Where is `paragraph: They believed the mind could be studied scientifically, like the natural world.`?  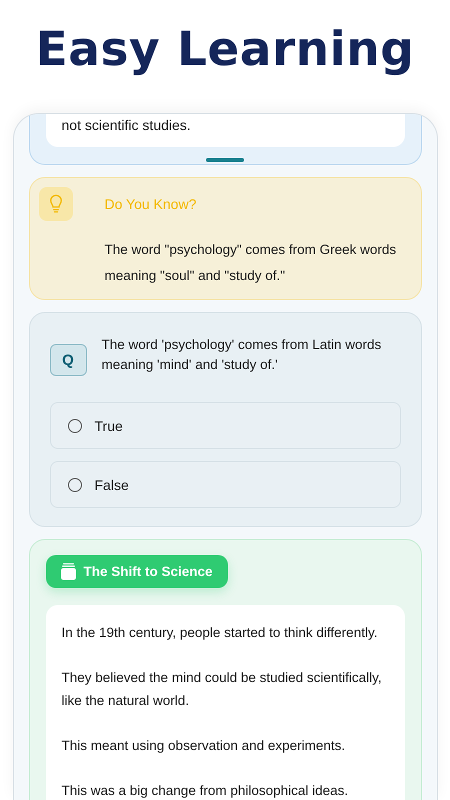
paragraph: They believed the mind could be studied scientifically, like the natural world. is located at coordinates (222, 689).